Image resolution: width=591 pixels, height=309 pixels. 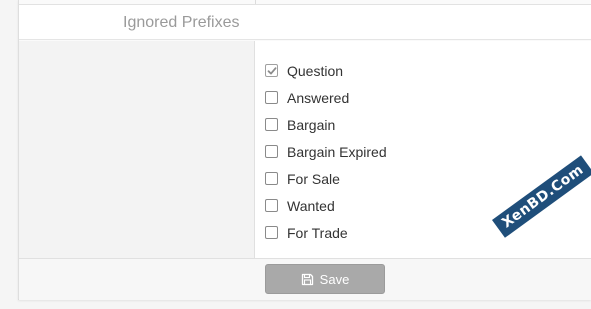 What do you see at coordinates (311, 124) in the screenshot?
I see `prefix-label: Bargain` at bounding box center [311, 124].